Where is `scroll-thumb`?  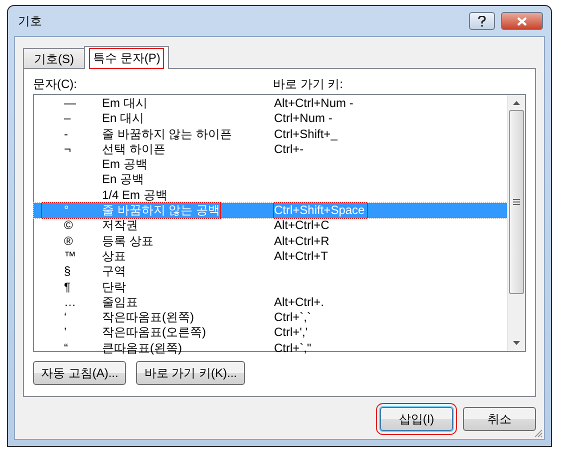
scroll-thumb is located at coordinates (516, 202).